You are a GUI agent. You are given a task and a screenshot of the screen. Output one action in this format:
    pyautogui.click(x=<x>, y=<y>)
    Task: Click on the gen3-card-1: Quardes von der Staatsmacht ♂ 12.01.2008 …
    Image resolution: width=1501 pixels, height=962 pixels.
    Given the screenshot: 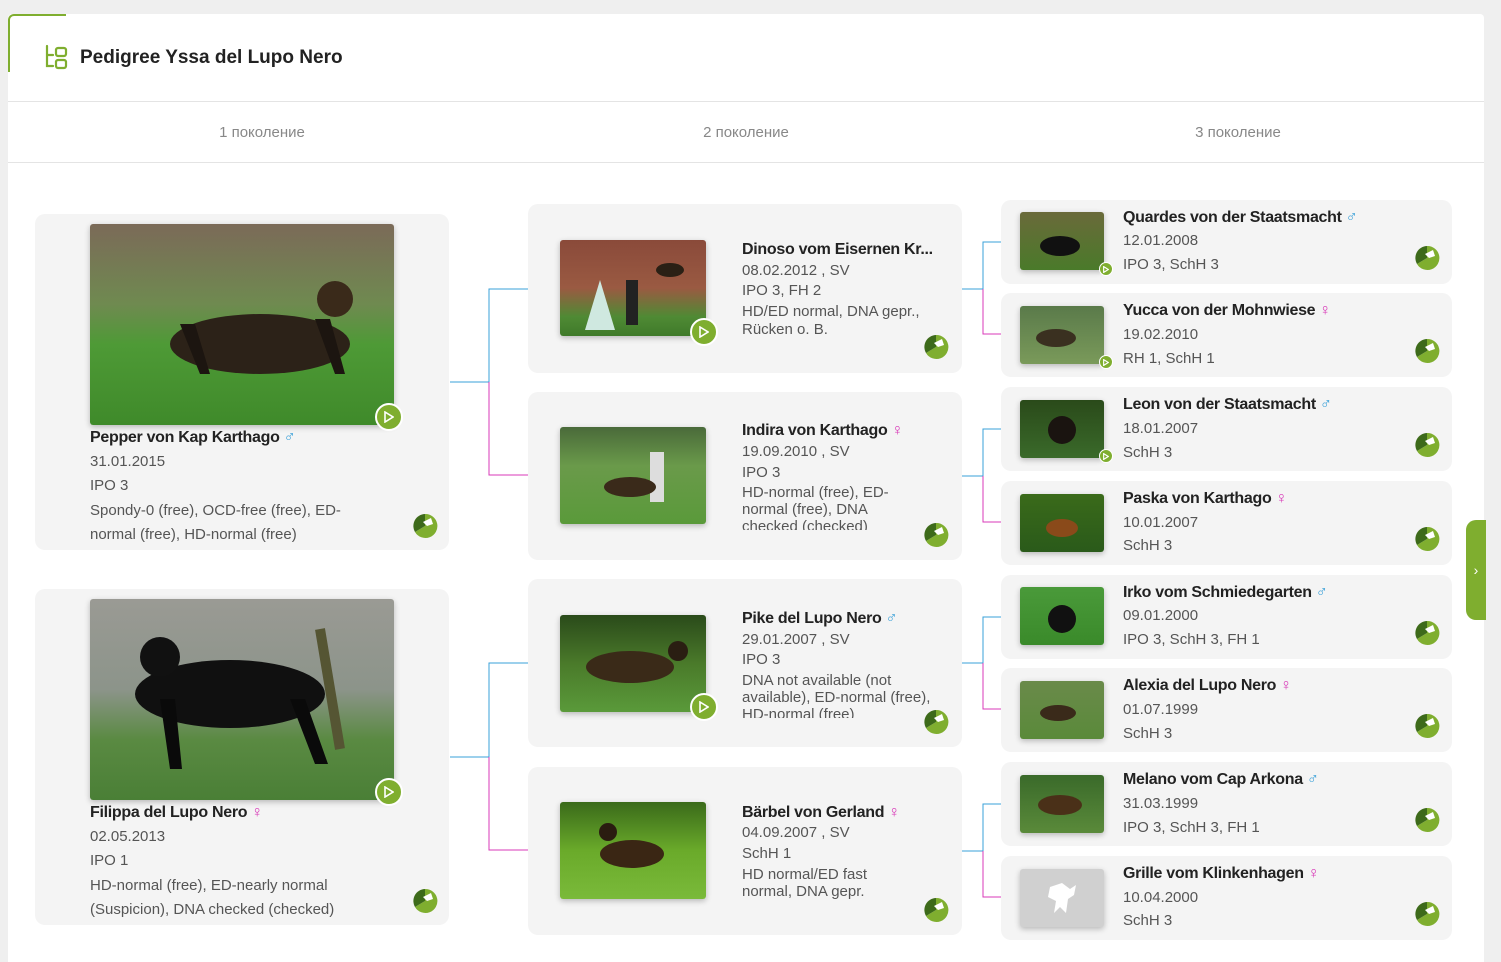 What is the action you would take?
    pyautogui.click(x=1226, y=242)
    